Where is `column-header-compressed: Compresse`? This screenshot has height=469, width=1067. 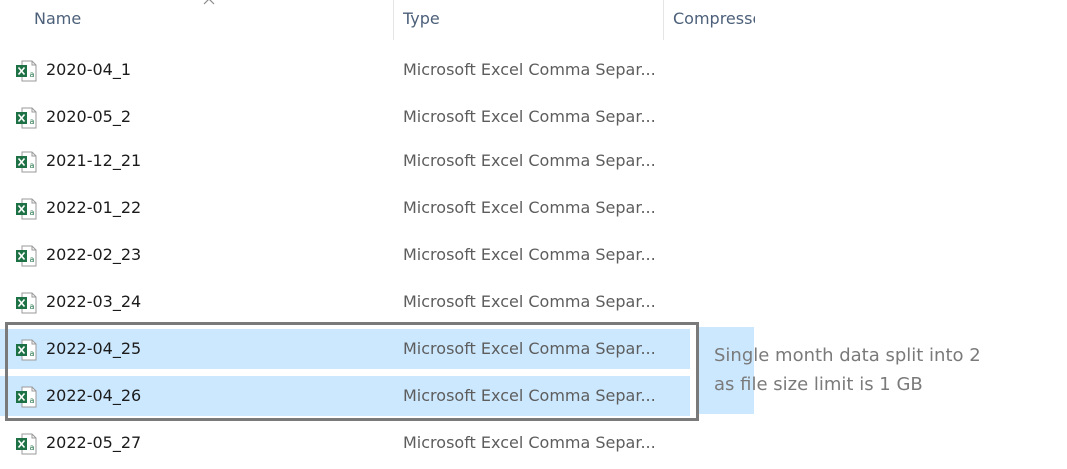 column-header-compressed: Compresse is located at coordinates (714, 20).